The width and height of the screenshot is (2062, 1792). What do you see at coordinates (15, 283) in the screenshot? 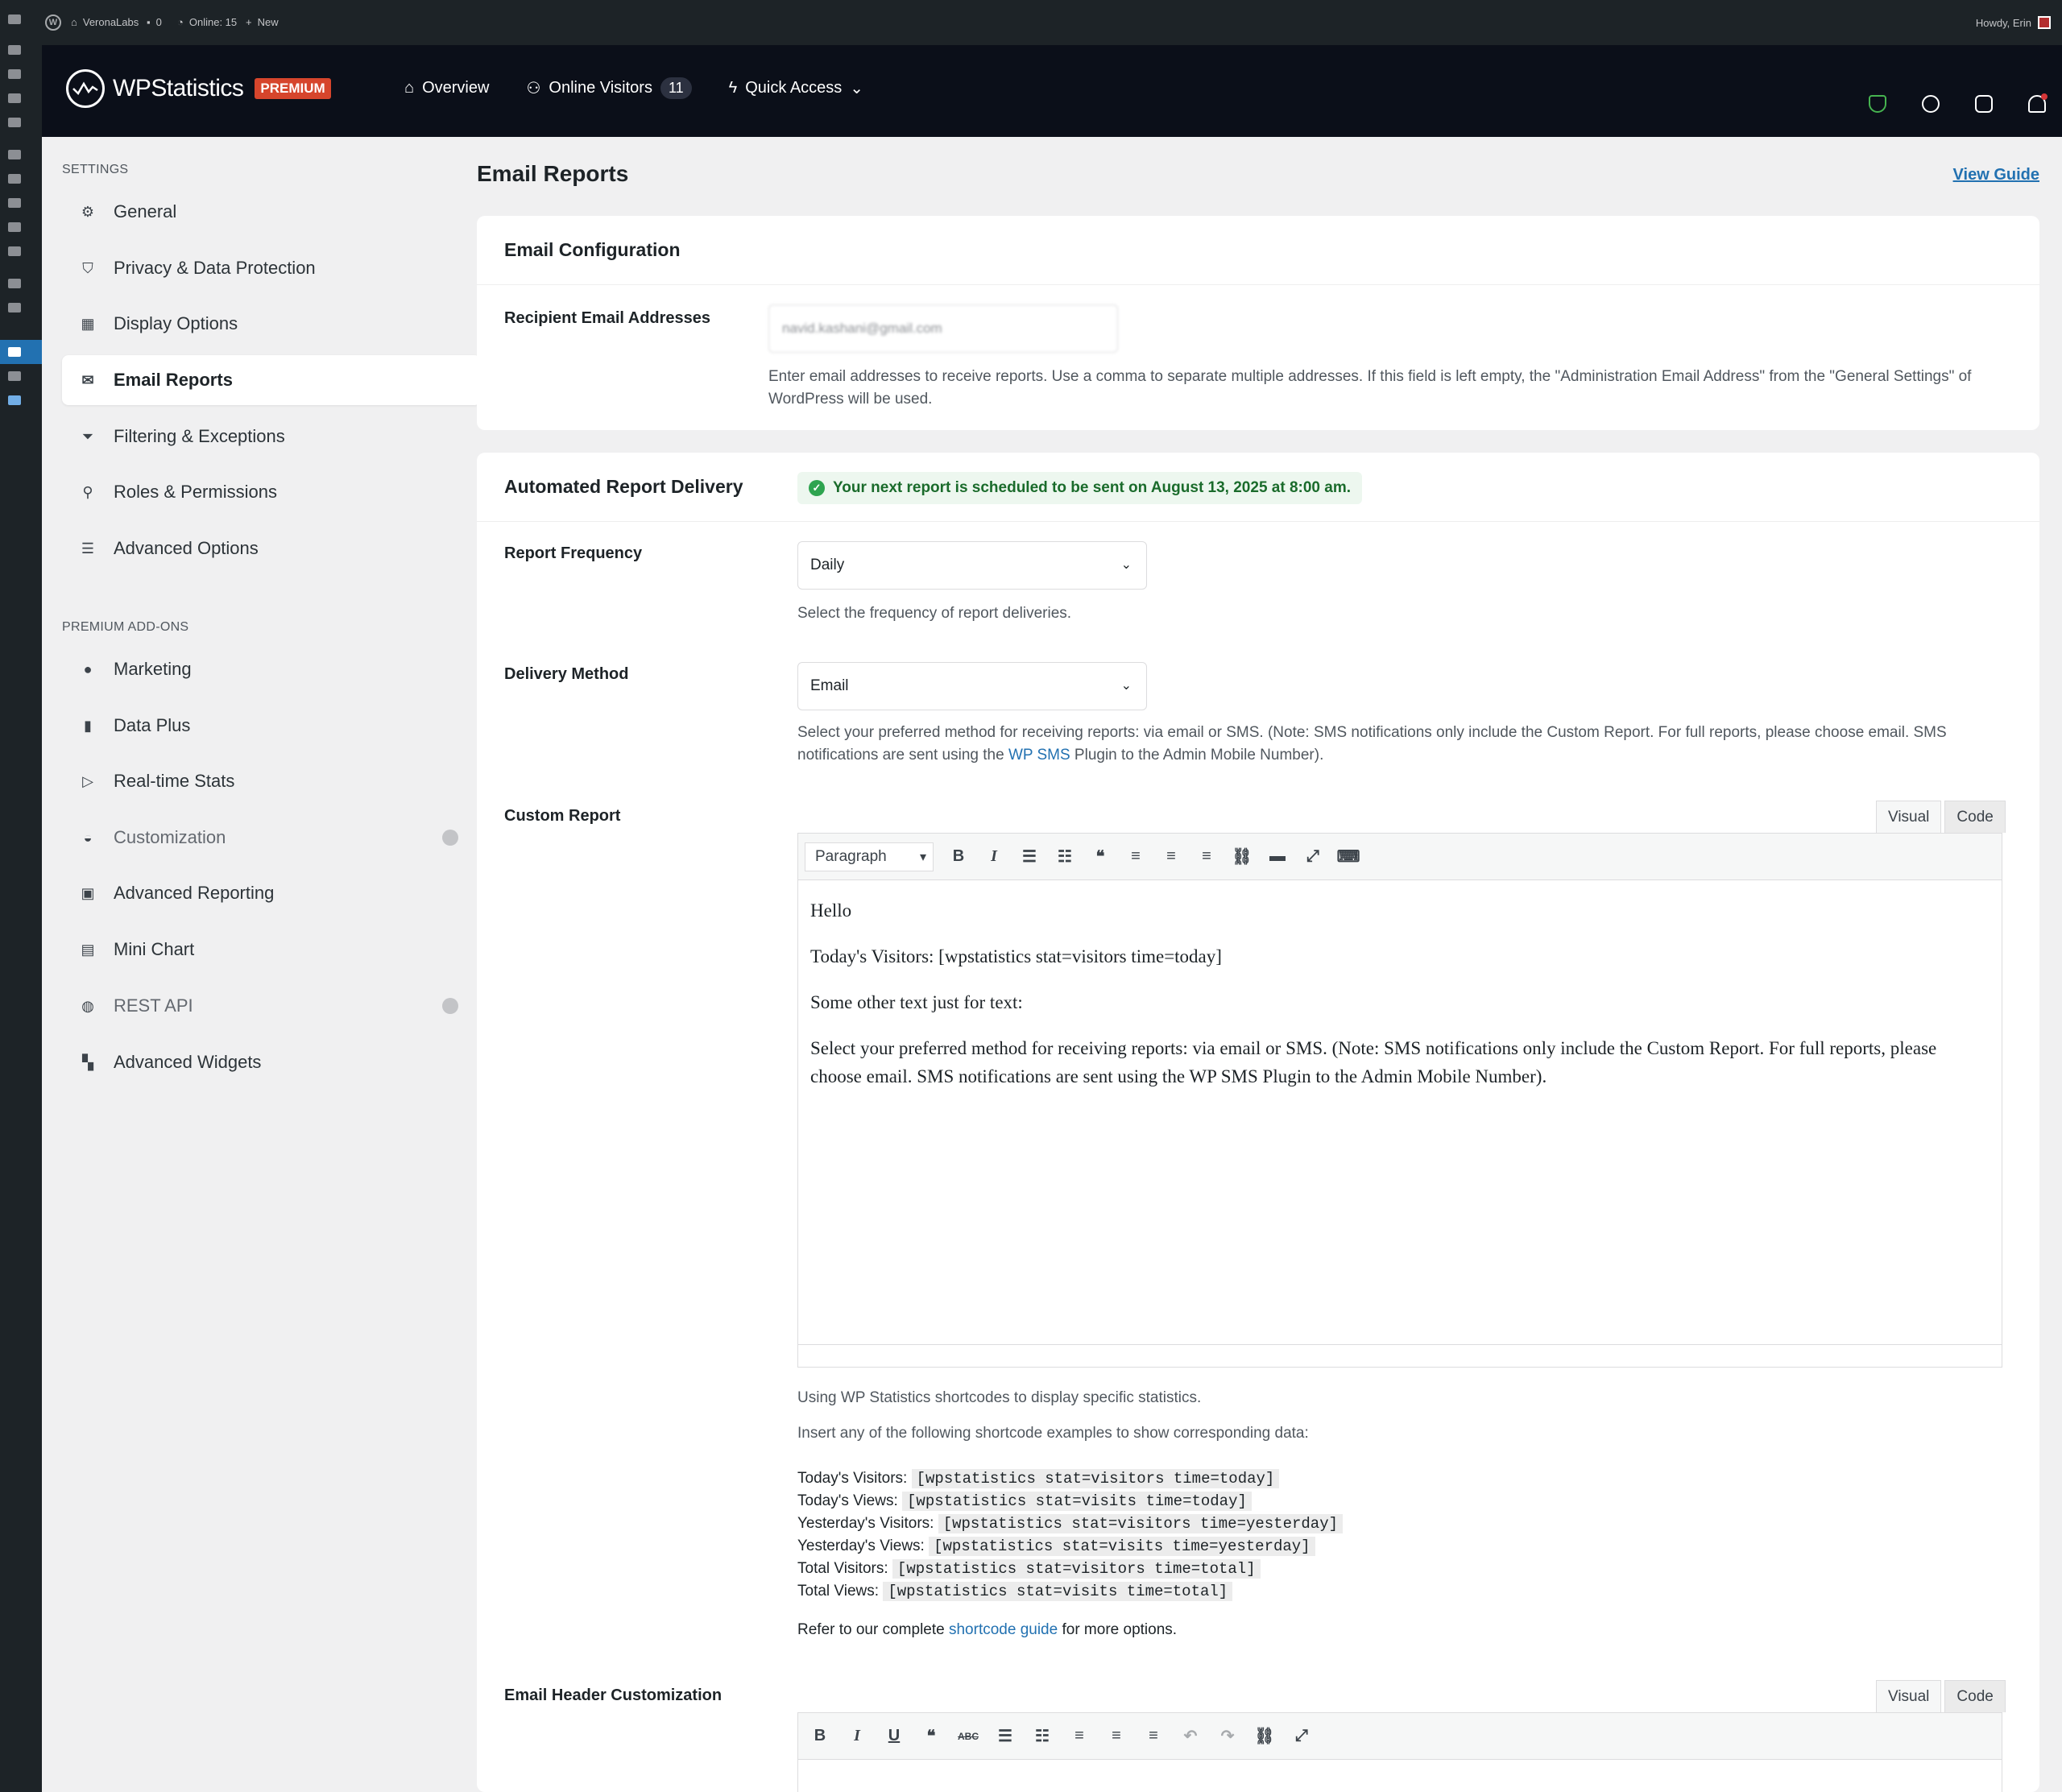
I see `mail-icon` at bounding box center [15, 283].